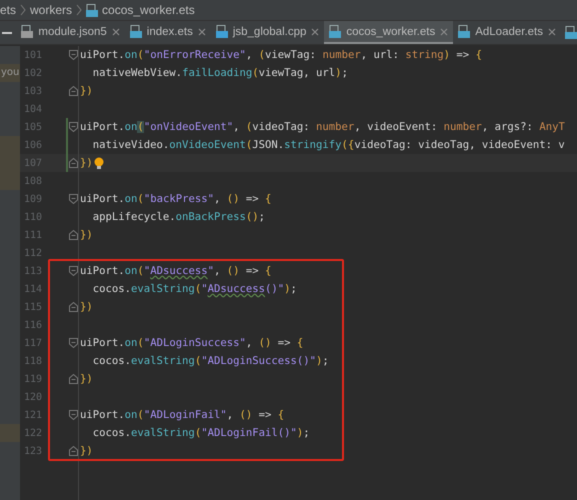  What do you see at coordinates (178, 217) in the screenshot?
I see `code-line: appLifecycle.onBackPress();` at bounding box center [178, 217].